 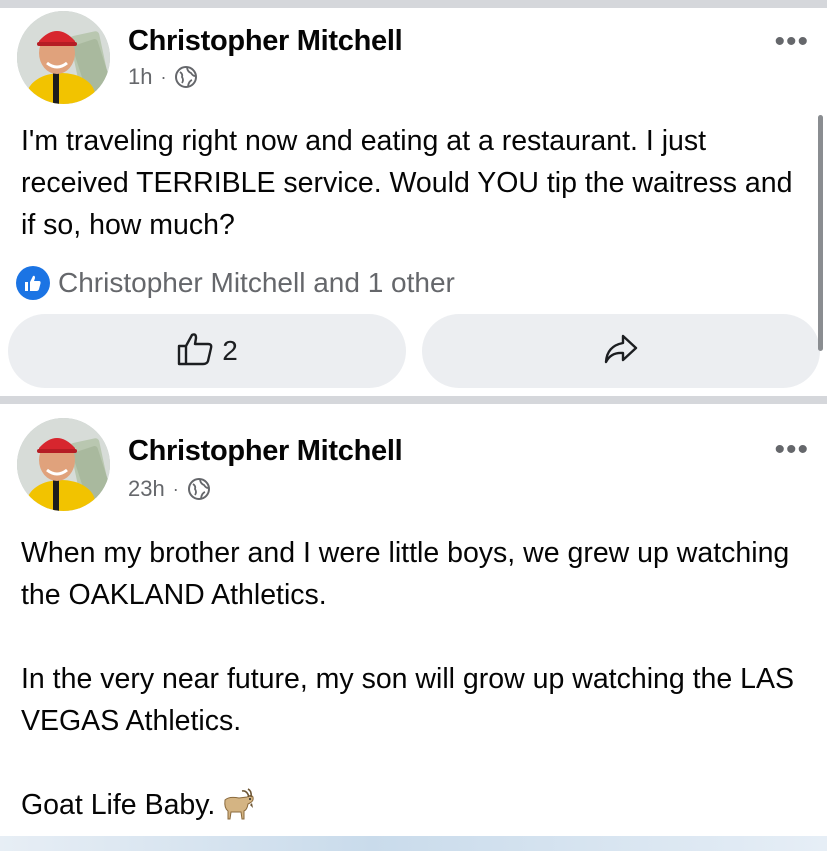 I want to click on scrollbar, so click(x=820, y=233).